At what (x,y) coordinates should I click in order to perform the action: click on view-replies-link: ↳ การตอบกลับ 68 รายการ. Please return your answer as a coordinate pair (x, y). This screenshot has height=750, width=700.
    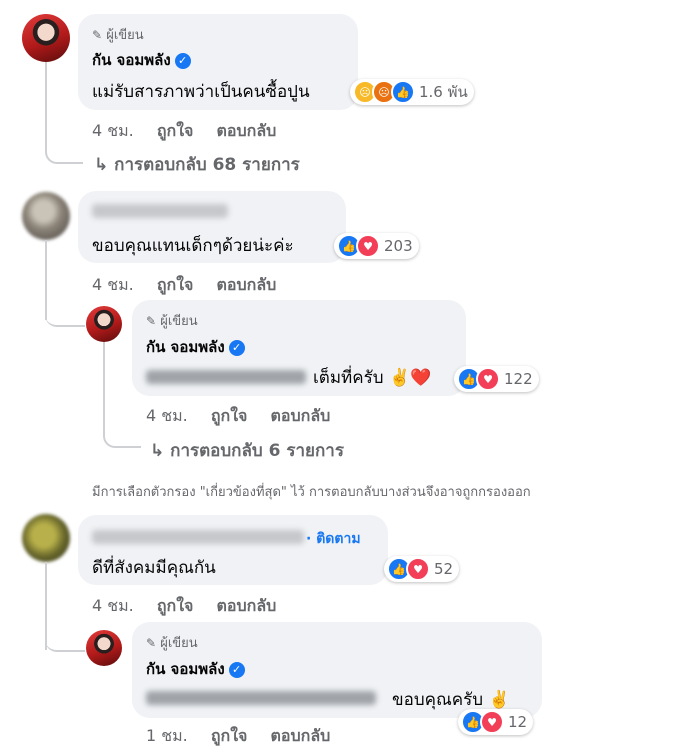
    Looking at the image, I should click on (197, 164).